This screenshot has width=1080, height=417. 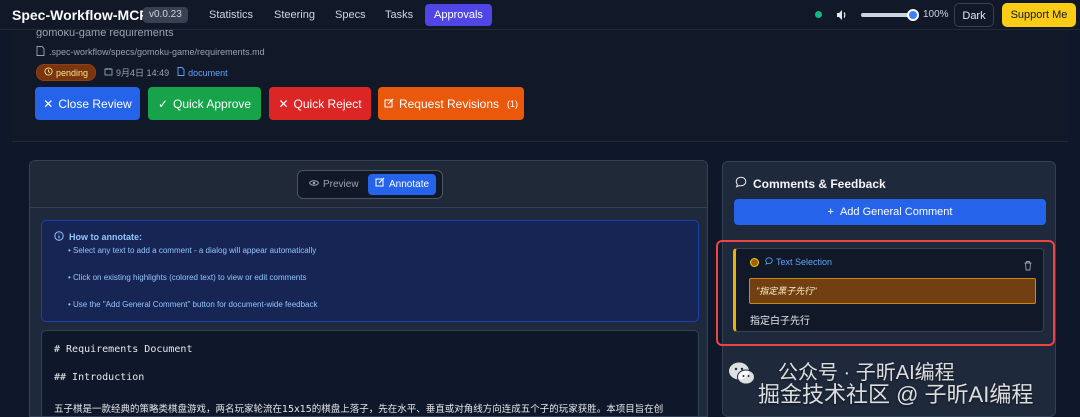 What do you see at coordinates (59, 237) in the screenshot?
I see `info-icon` at bounding box center [59, 237].